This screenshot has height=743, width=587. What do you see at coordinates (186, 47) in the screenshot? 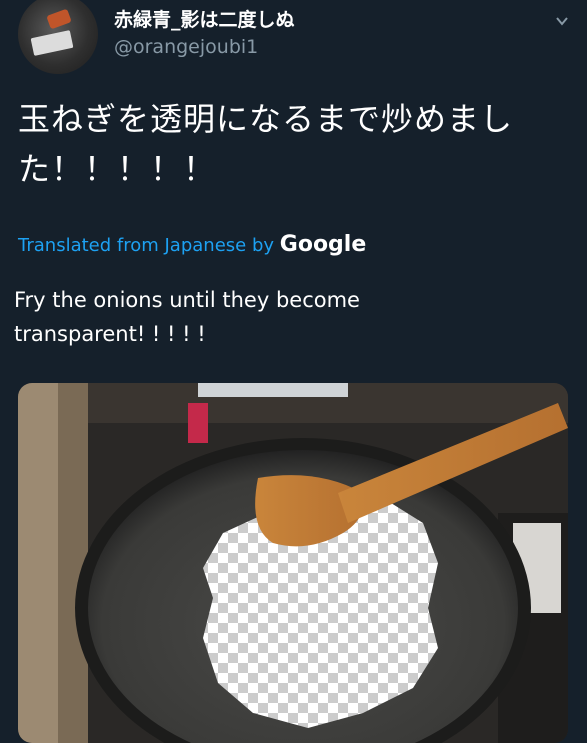
I see `user-handle: @orangejoubi1` at bounding box center [186, 47].